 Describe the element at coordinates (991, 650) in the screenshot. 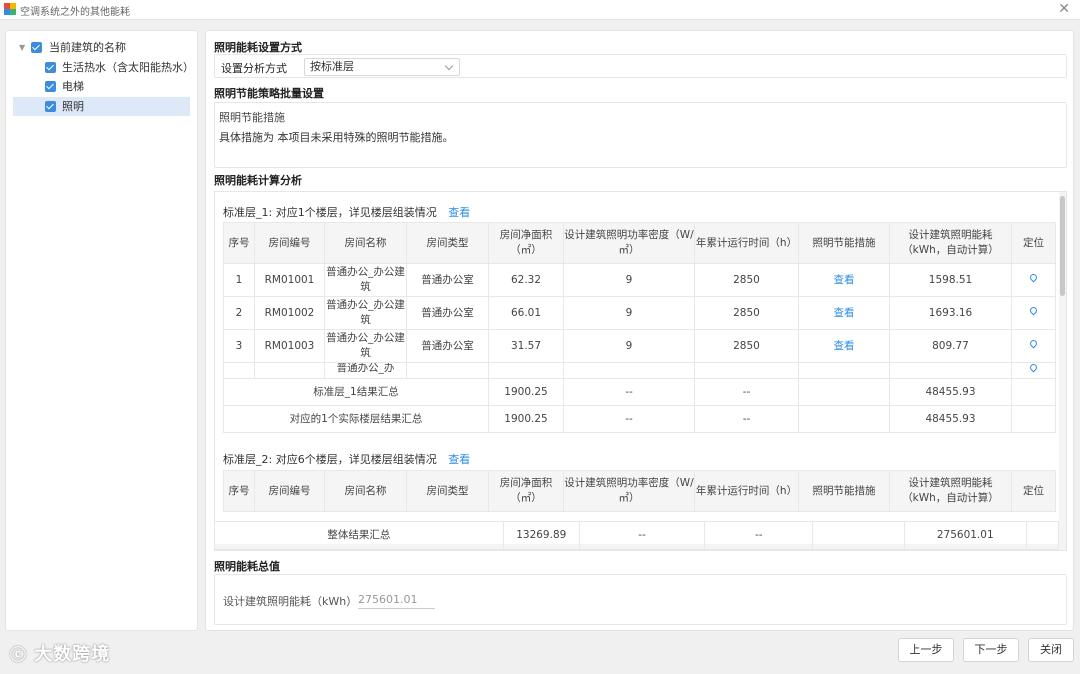

I see `next-step-button: 下一步` at that location.